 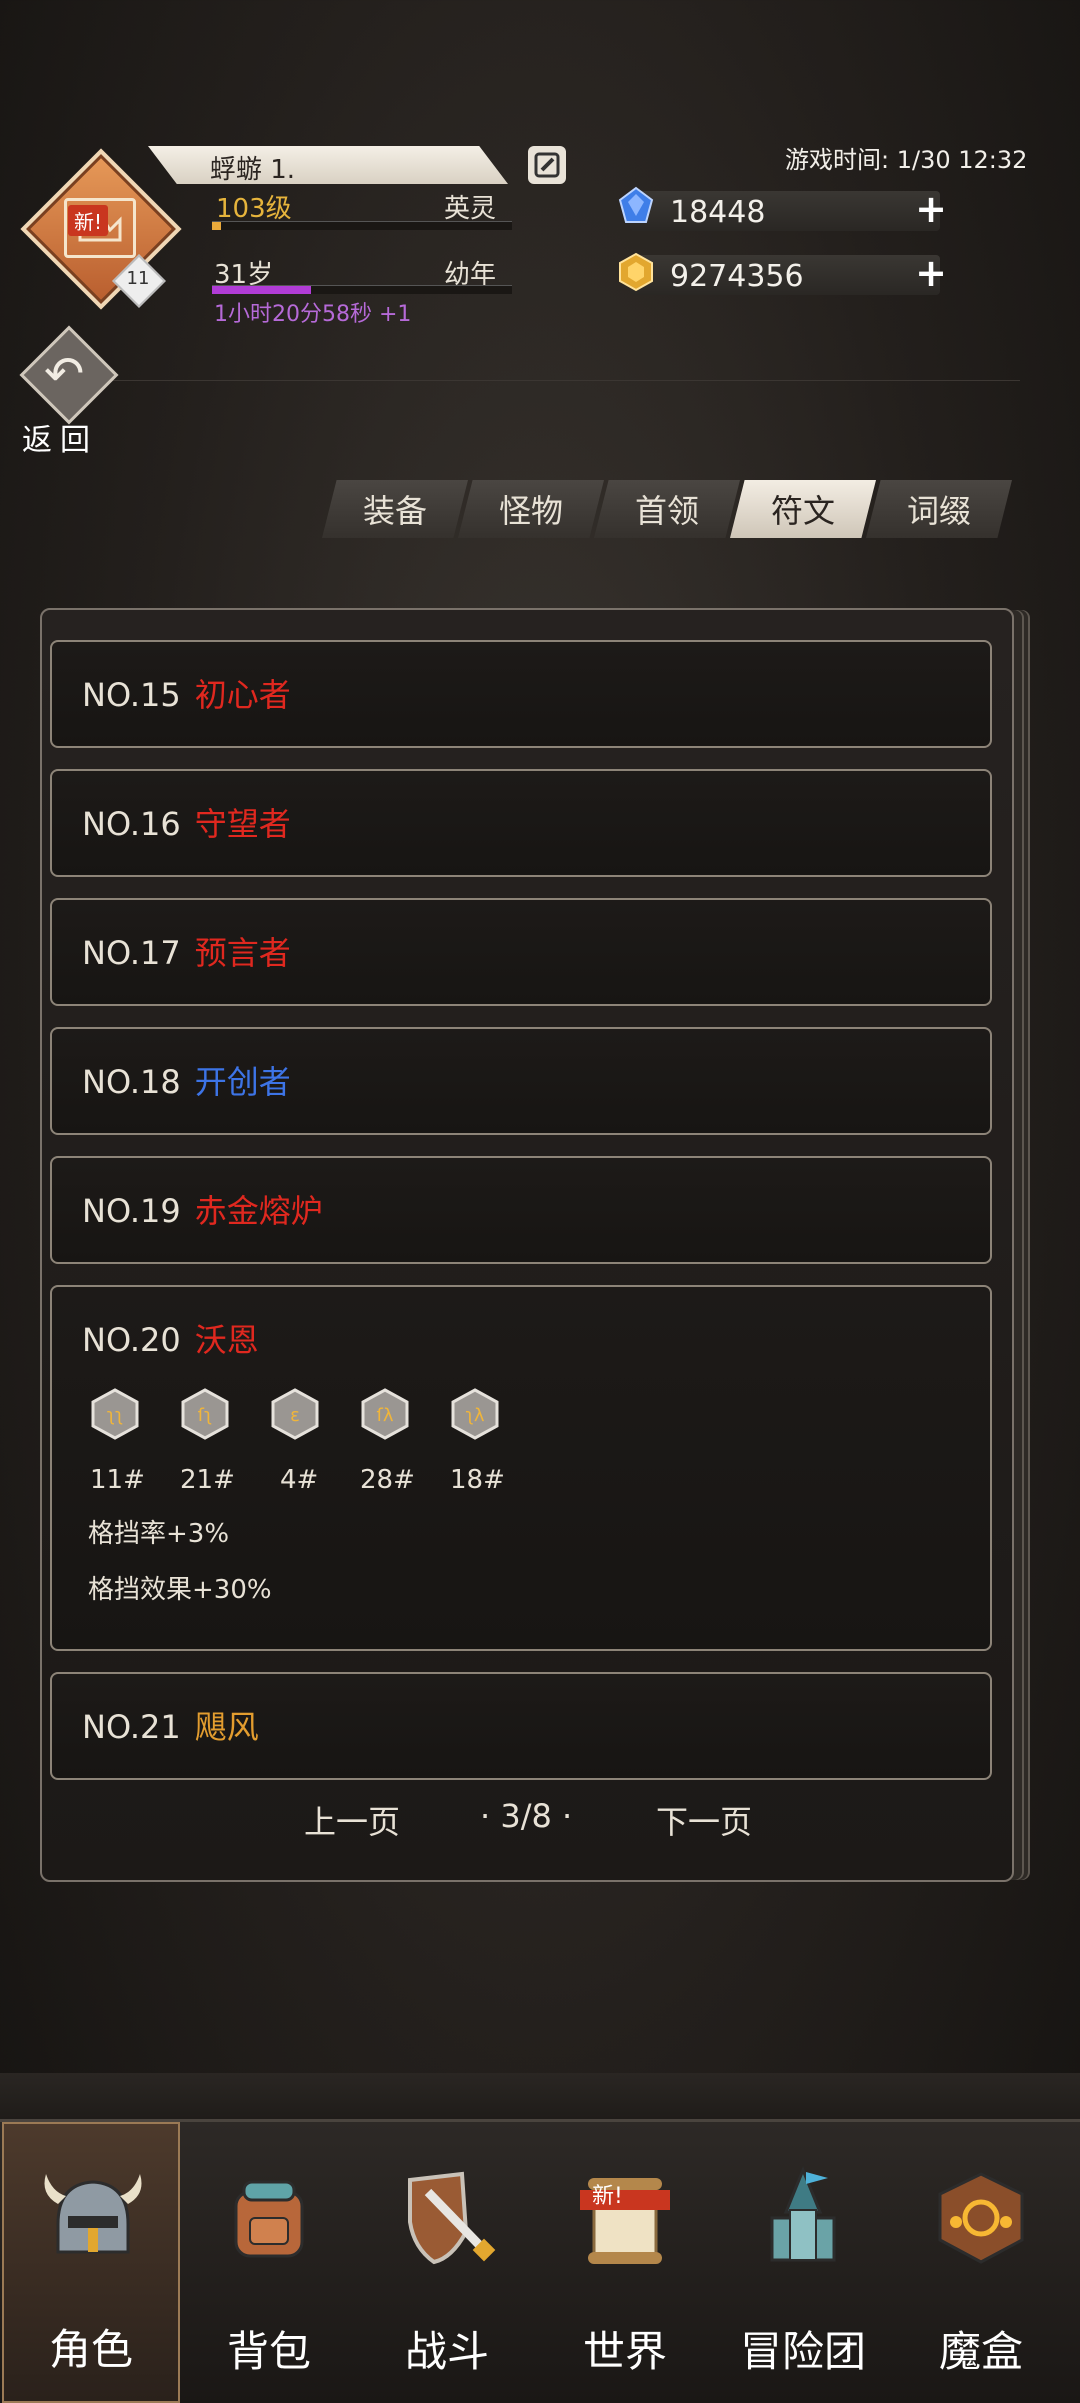 What do you see at coordinates (131, 953) in the screenshot?
I see `item-number: NO.17` at bounding box center [131, 953].